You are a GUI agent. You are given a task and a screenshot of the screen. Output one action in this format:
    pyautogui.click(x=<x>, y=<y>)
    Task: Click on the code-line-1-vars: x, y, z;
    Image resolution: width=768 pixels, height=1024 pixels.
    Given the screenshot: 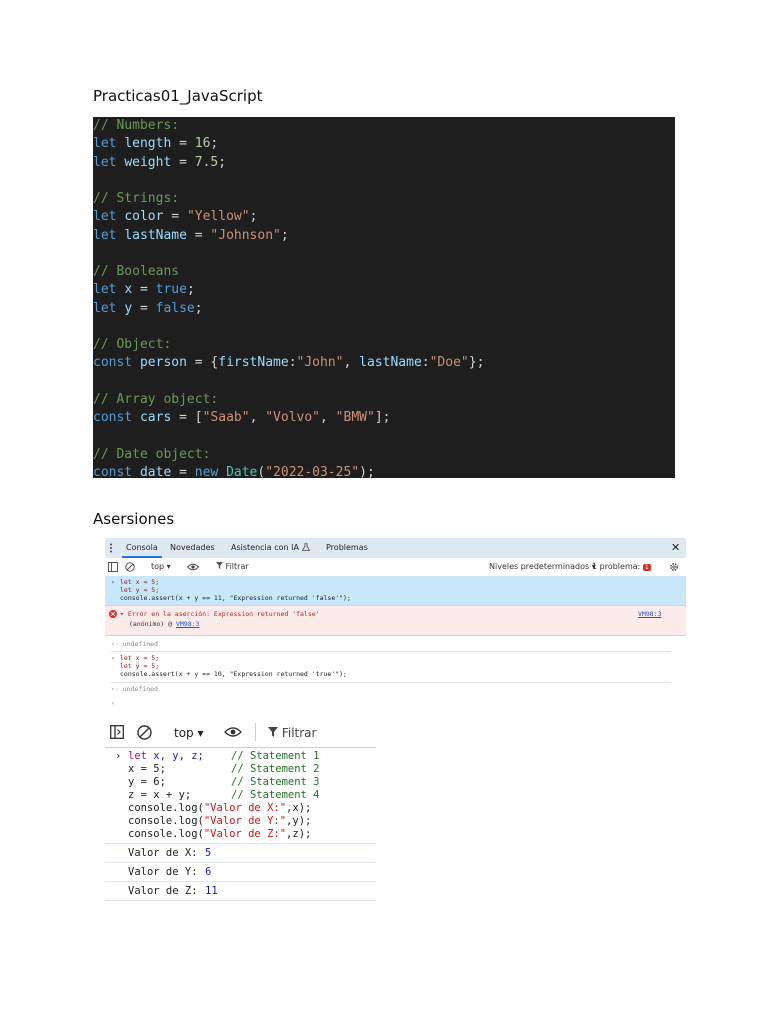 What is the action you would take?
    pyautogui.click(x=175, y=756)
    